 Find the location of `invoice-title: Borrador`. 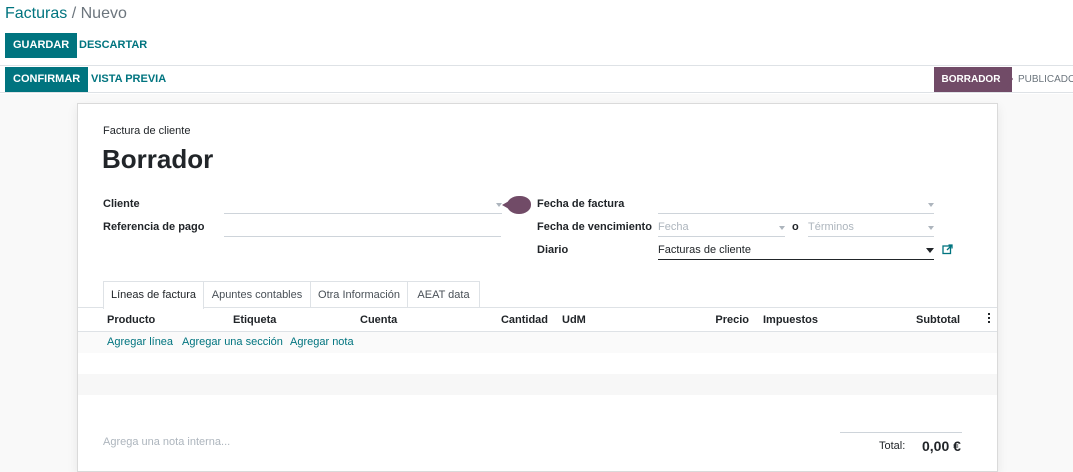

invoice-title: Borrador is located at coordinates (158, 159).